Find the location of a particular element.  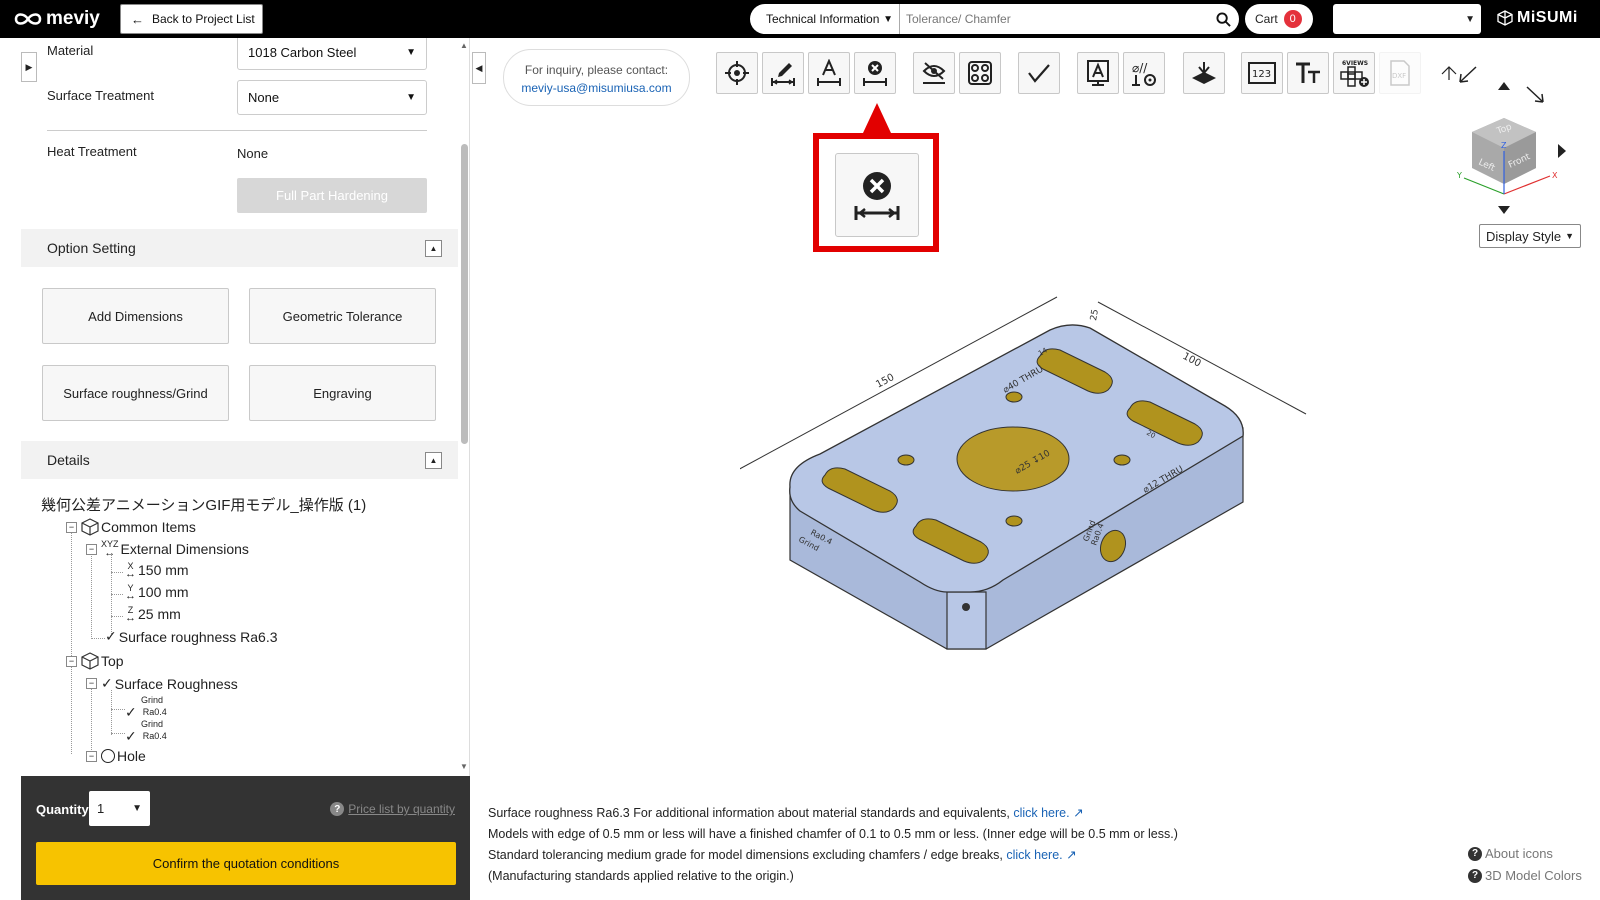

tree-node-common-items: − Common Items is located at coordinates (131, 527).